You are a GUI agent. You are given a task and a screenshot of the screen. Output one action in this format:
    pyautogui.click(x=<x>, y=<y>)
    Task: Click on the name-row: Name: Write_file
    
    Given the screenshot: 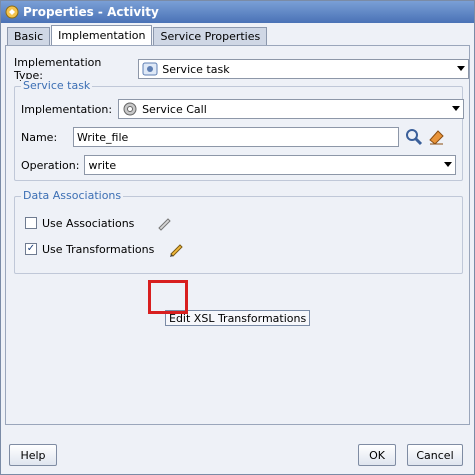 What is the action you would take?
    pyautogui.click(x=233, y=137)
    